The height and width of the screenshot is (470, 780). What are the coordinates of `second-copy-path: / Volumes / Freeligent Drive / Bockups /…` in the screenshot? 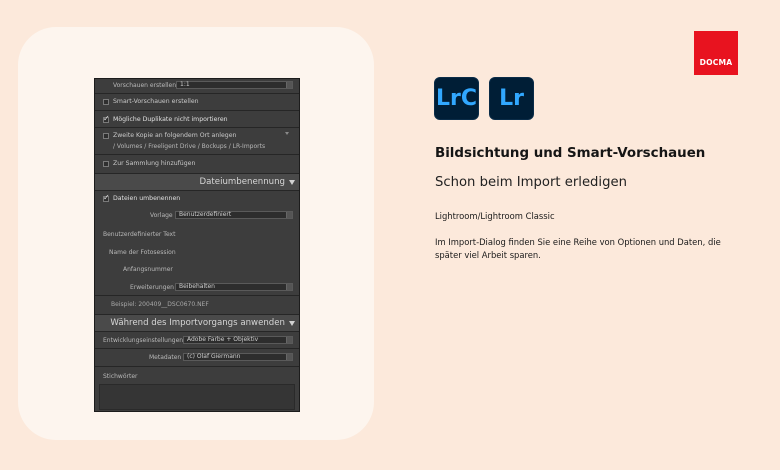 It's located at (189, 146).